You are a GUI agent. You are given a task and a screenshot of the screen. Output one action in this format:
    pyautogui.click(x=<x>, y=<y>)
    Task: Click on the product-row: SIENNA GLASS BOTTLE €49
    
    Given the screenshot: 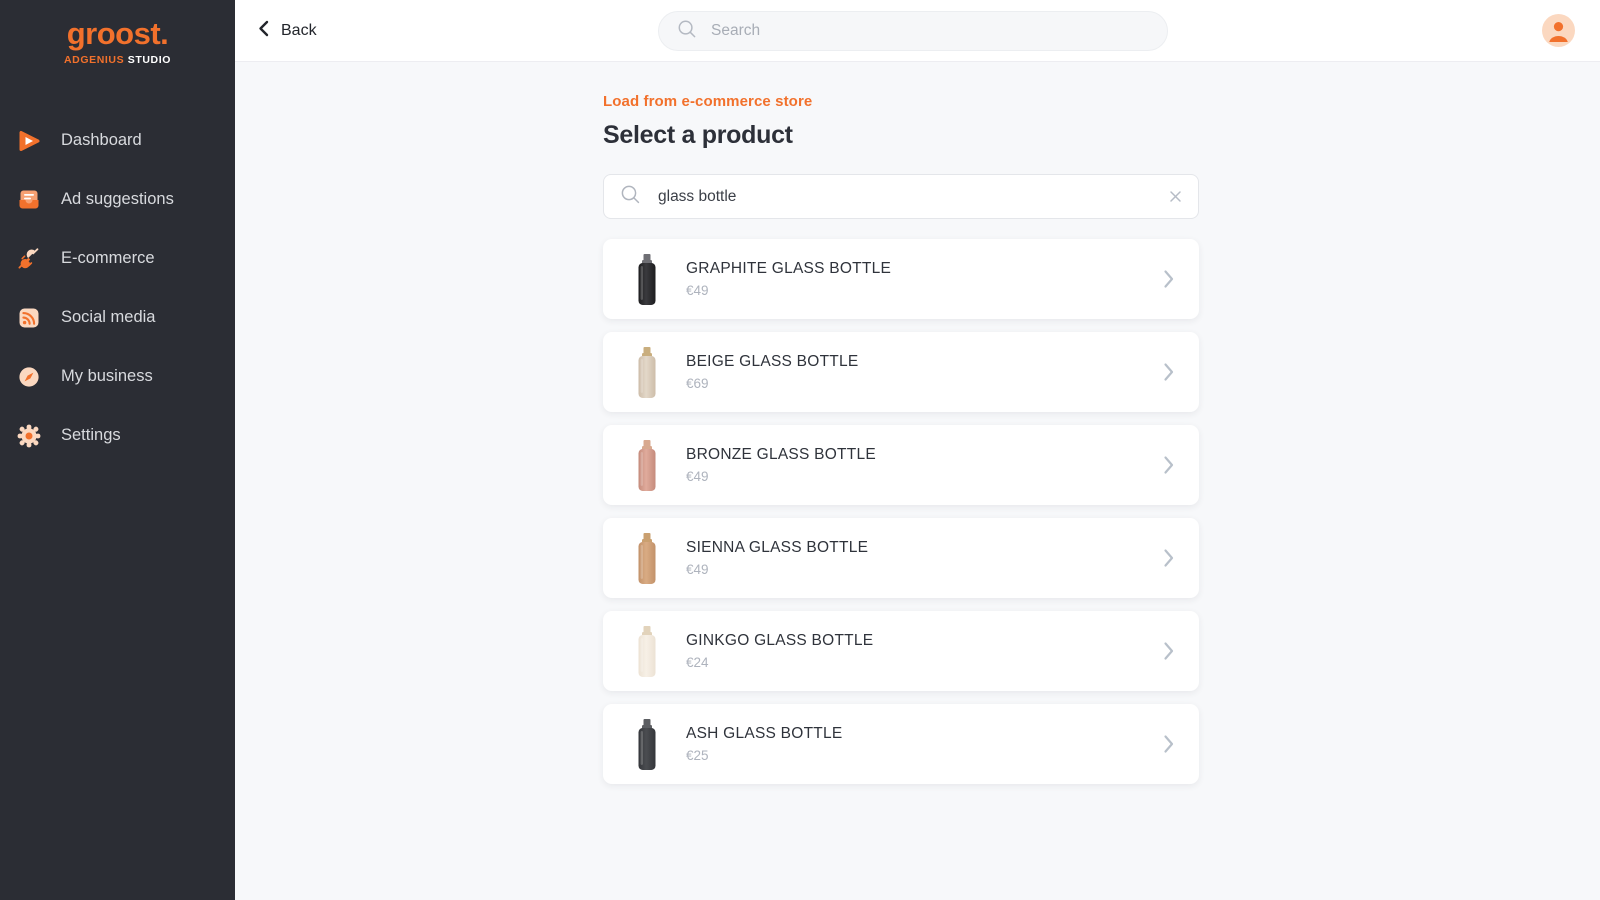 What is the action you would take?
    pyautogui.click(x=901, y=558)
    